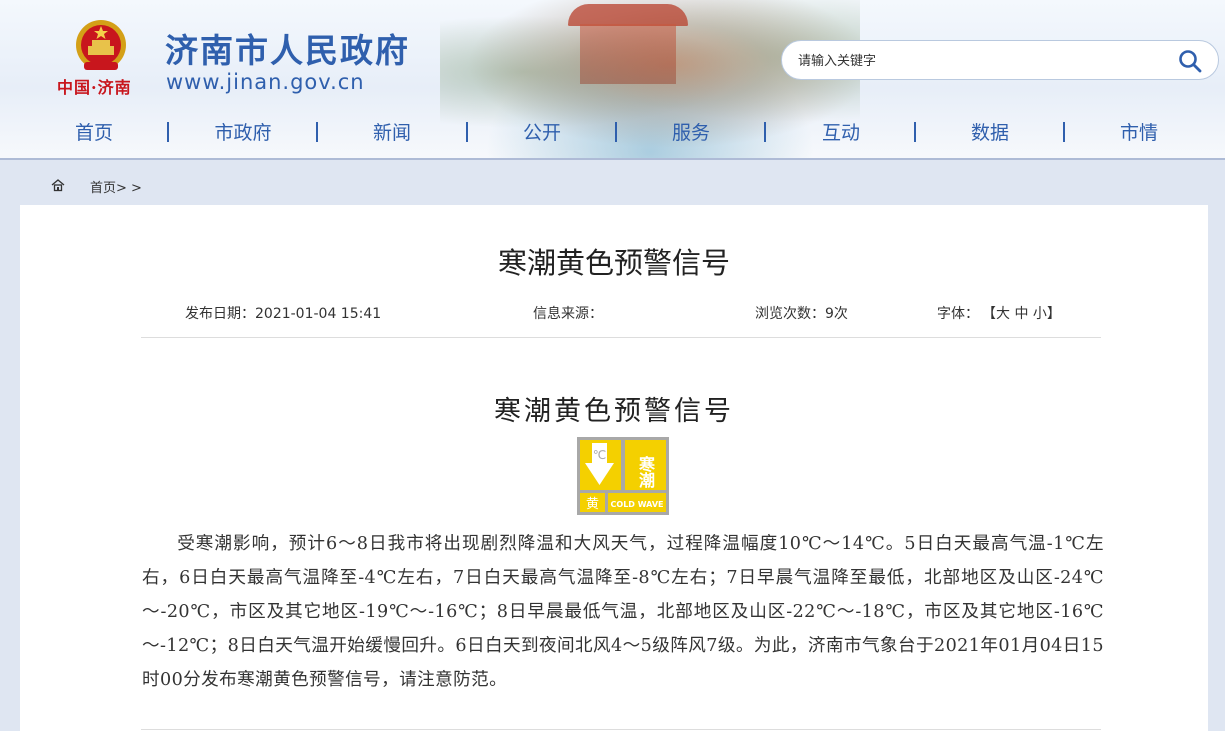 The height and width of the screenshot is (731, 1225). I want to click on nav-item-open-info: 公开, so click(542, 133).